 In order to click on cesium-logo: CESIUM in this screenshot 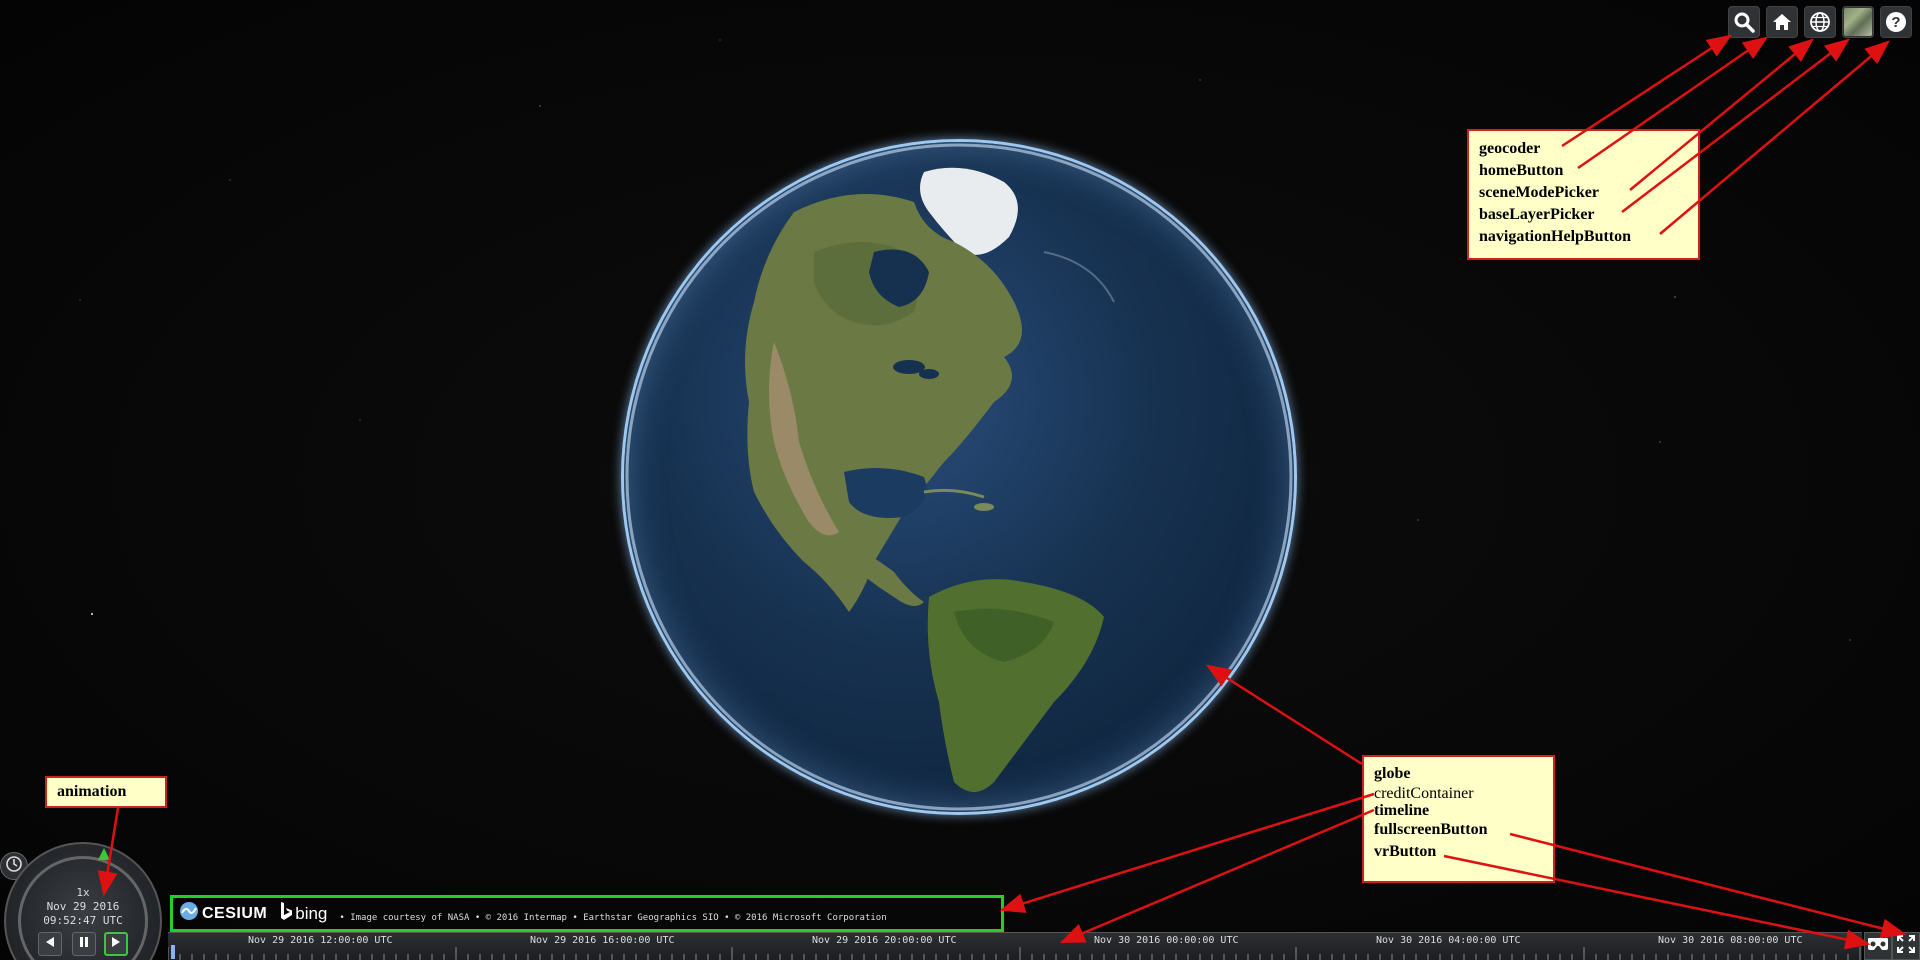, I will do `click(223, 913)`.